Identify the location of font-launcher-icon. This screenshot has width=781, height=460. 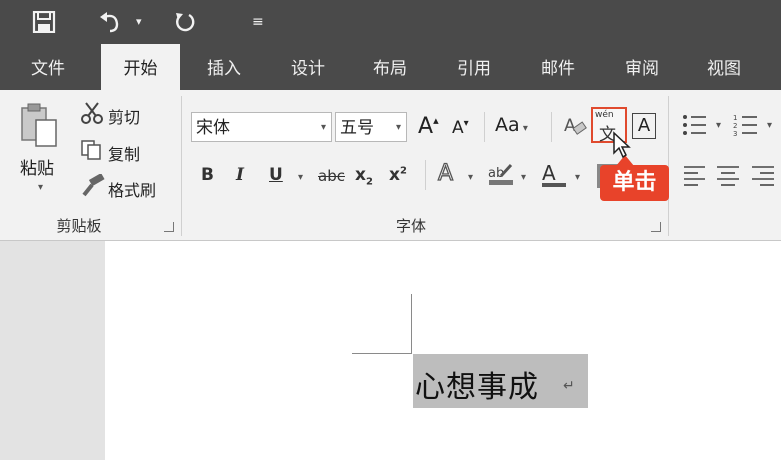
(656, 227).